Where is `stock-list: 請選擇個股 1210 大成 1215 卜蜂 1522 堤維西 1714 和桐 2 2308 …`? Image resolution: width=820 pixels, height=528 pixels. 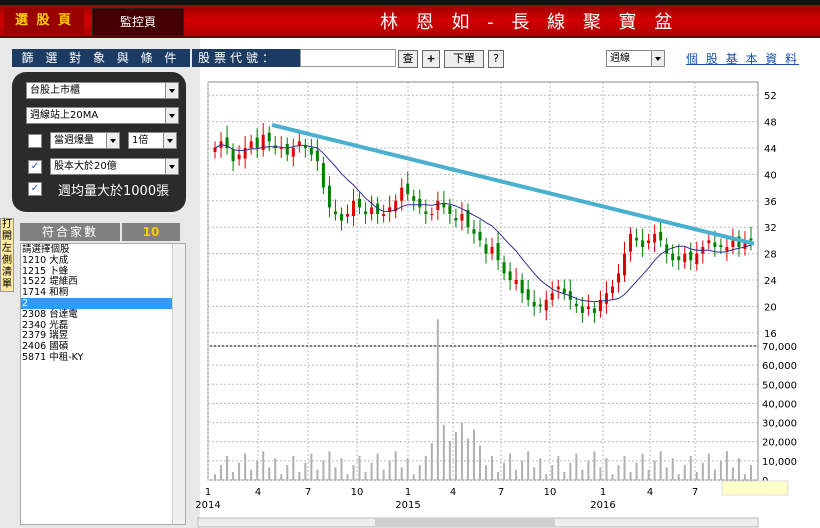
stock-list: 請選擇個股 1210 大成 1215 卜蜂 1522 堤維西 1714 和桐 2 2308 … is located at coordinates (103, 384).